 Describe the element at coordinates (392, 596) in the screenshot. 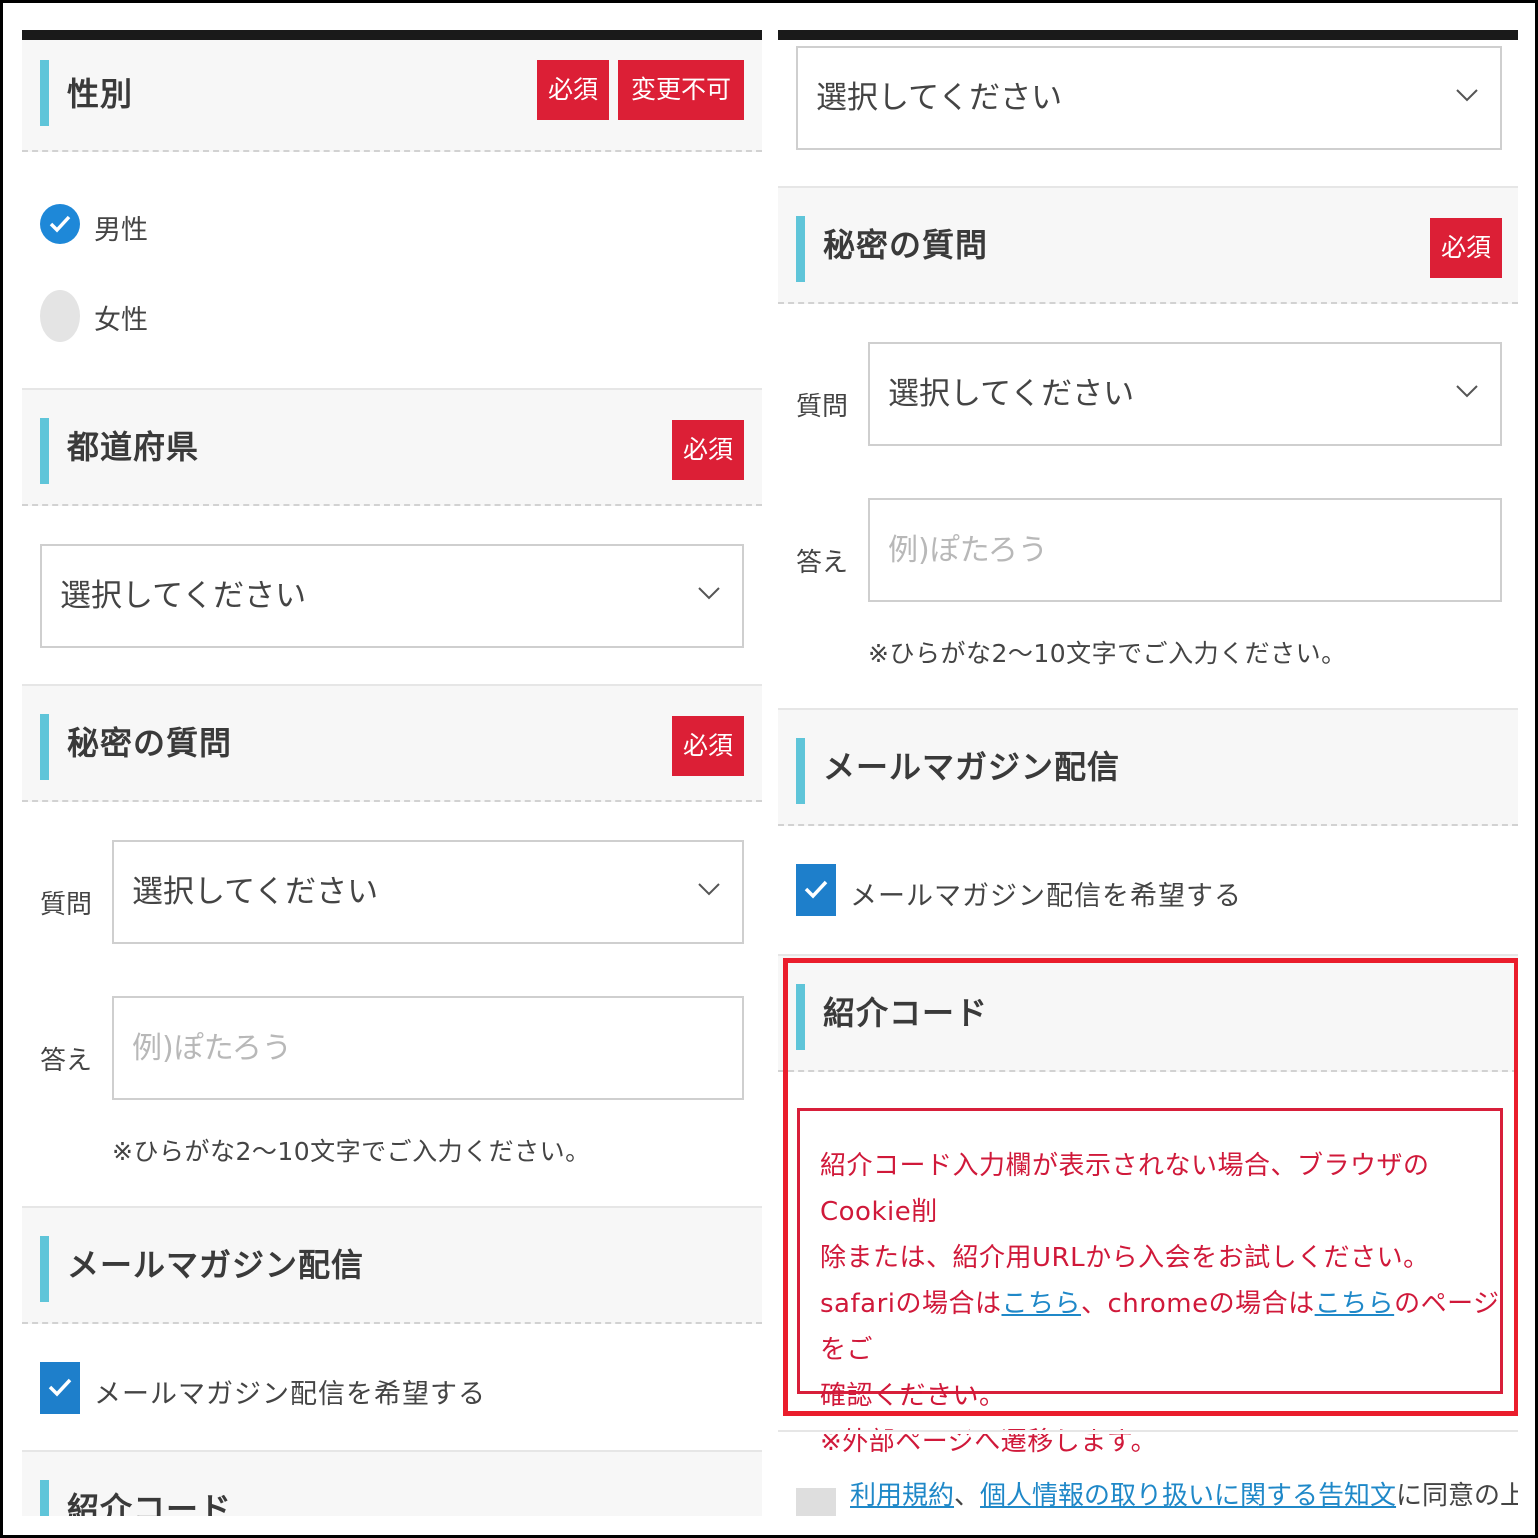

I see `prefecture-select: 選択してください` at that location.